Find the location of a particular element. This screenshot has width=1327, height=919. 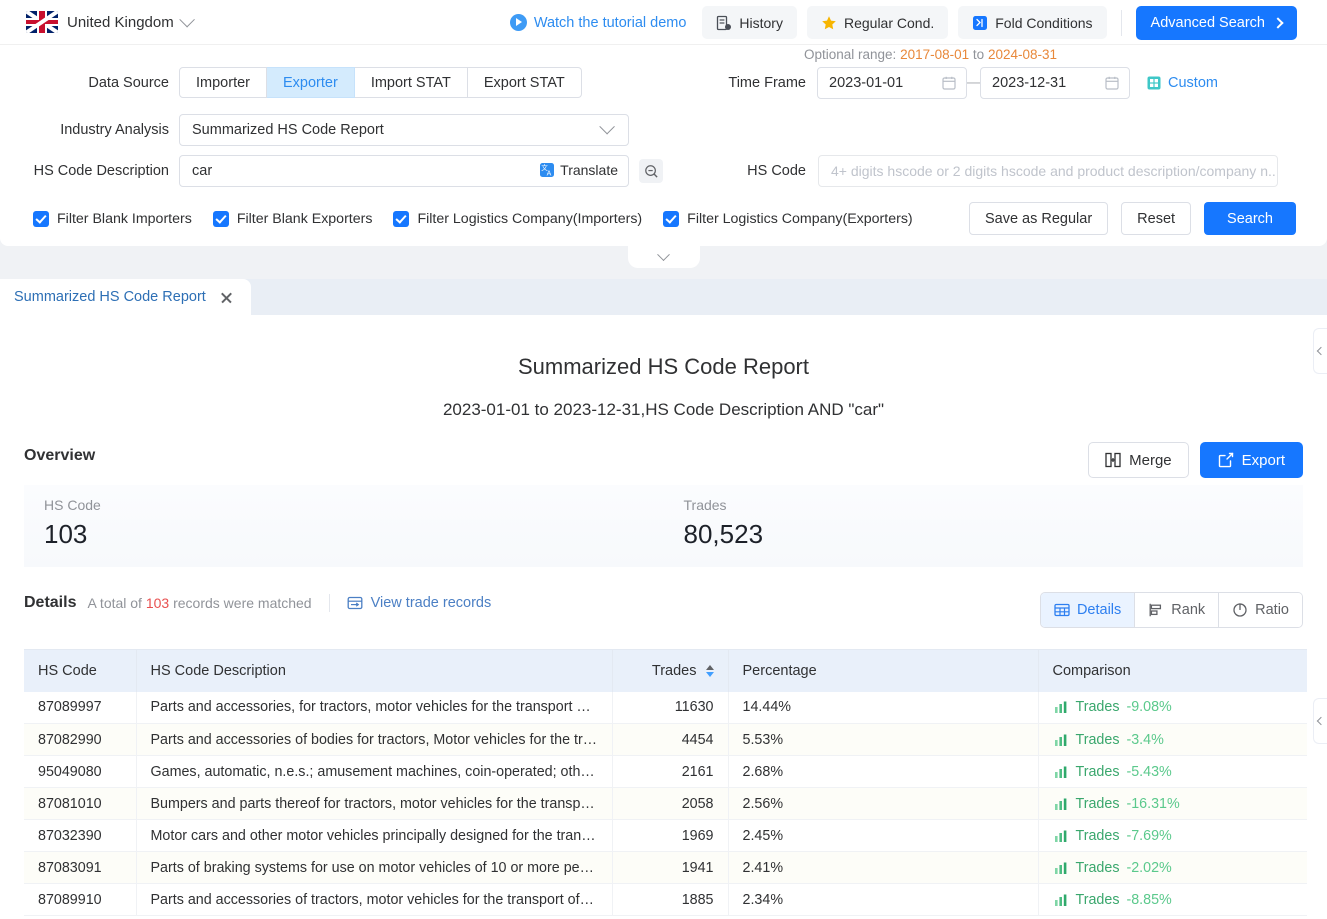

industry-analysis-label: Industry Analysis is located at coordinates (114, 130).